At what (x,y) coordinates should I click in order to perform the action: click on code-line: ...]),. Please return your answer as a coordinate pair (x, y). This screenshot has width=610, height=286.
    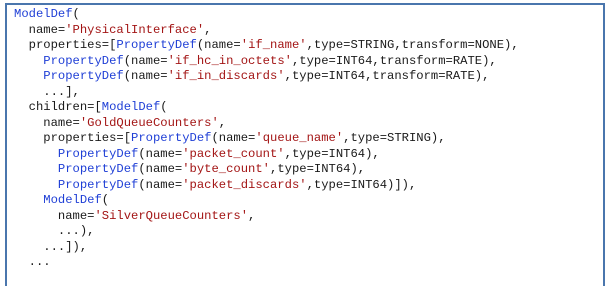
    Looking at the image, I should click on (308, 248).